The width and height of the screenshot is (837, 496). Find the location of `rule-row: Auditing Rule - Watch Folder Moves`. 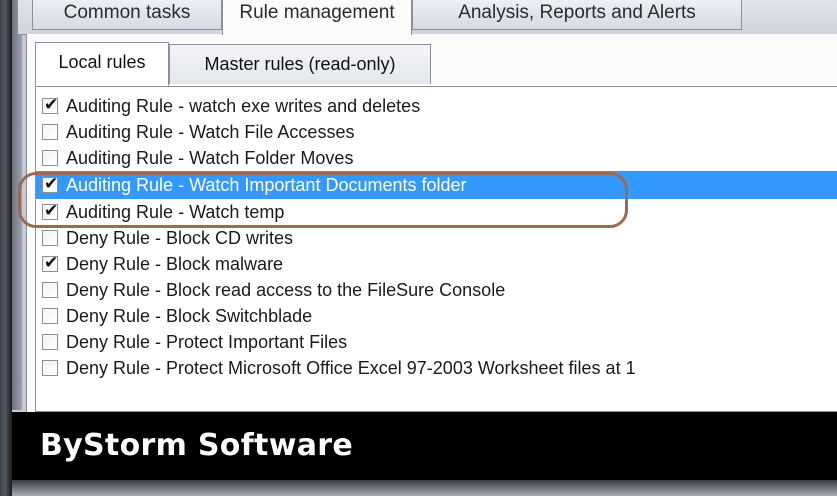

rule-row: Auditing Rule - Watch Folder Moves is located at coordinates (436, 158).